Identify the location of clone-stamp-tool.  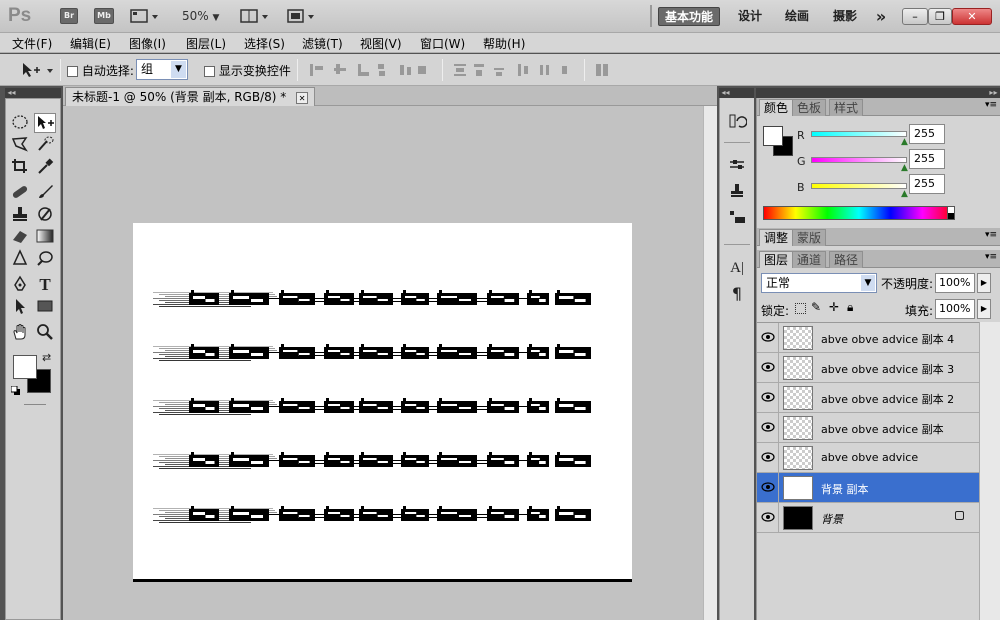
(20, 215).